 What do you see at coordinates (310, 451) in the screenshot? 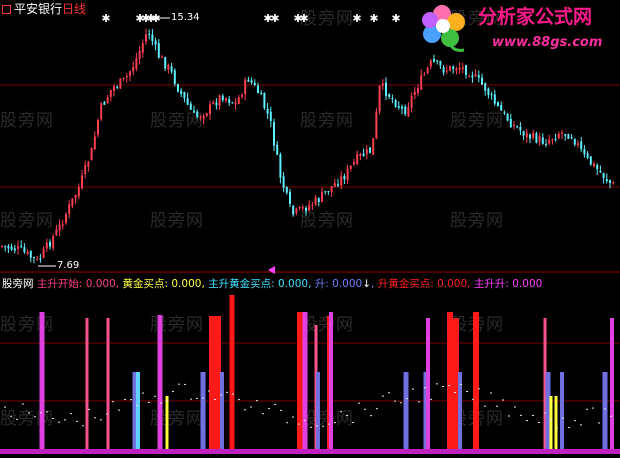
I see `indicator-baseline` at bounding box center [310, 451].